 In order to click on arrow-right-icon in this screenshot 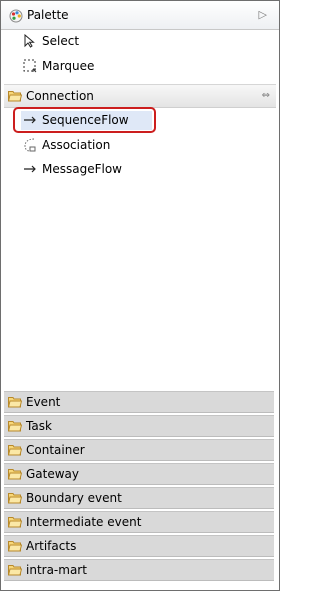, I will do `click(30, 169)`.